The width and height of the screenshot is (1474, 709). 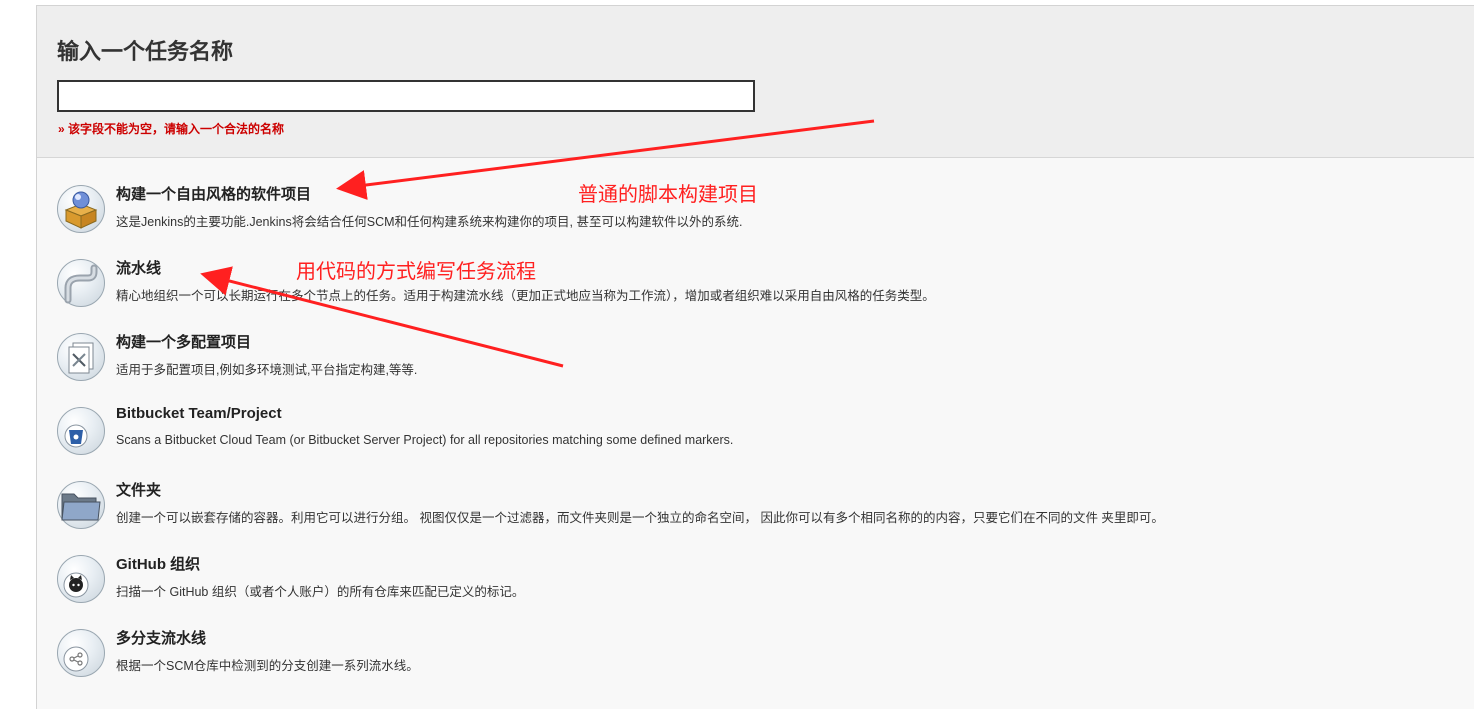 What do you see at coordinates (267, 666) in the screenshot?
I see `item-description: 根据一个SCM仓库中检测到的分支创建一系列流水线。` at bounding box center [267, 666].